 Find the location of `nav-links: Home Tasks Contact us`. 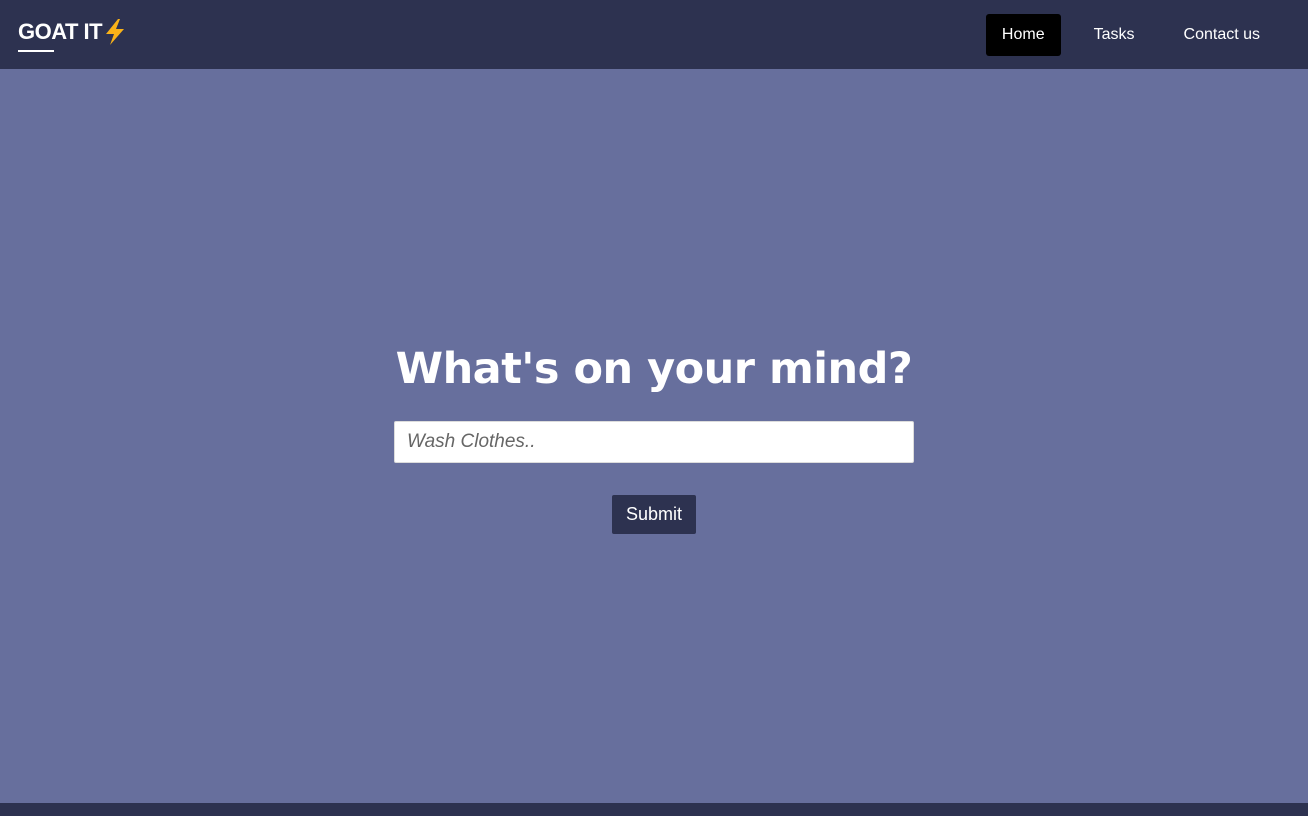

nav-links: Home Tasks Contact us is located at coordinates (1122, 34).